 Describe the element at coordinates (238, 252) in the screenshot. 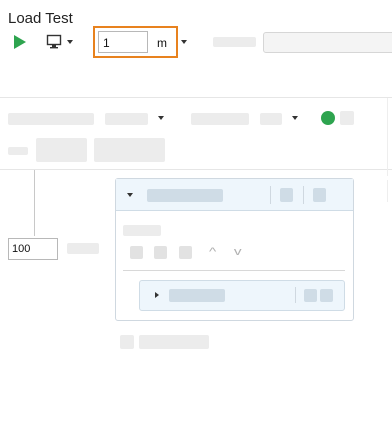

I see `chevron-down-icon: v` at that location.